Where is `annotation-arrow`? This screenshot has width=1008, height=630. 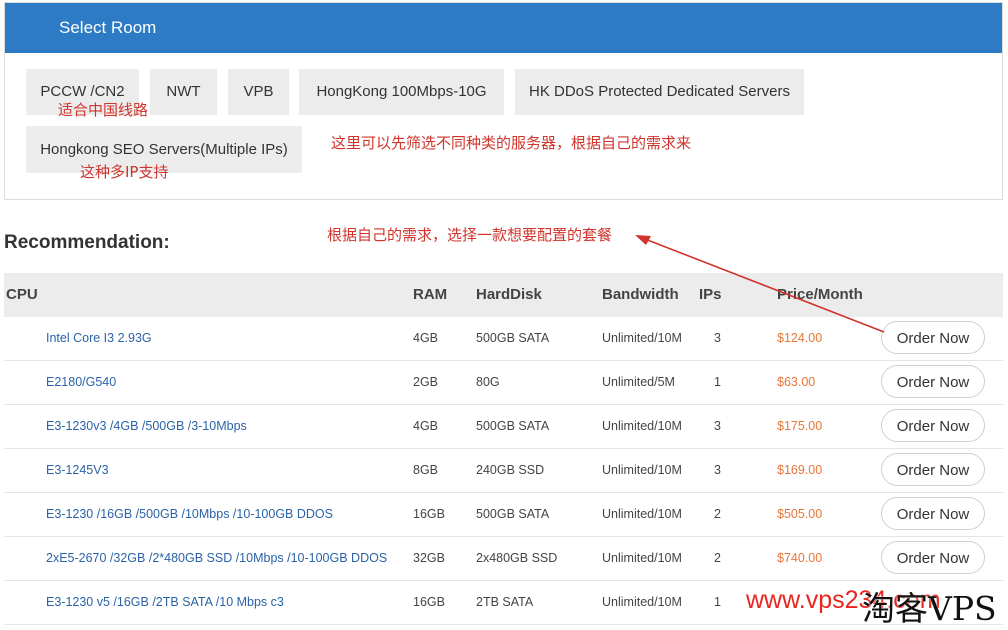
annotation-arrow is located at coordinates (760, 284).